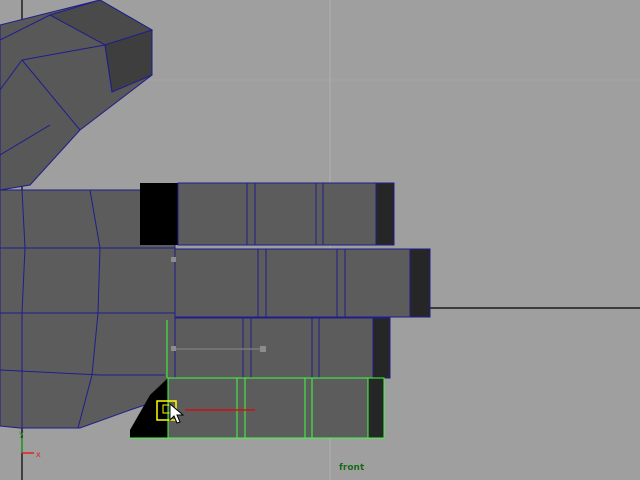 This screenshot has height=480, width=640. Describe the element at coordinates (77, 95) in the screenshot. I see `thumb-mesh` at that location.